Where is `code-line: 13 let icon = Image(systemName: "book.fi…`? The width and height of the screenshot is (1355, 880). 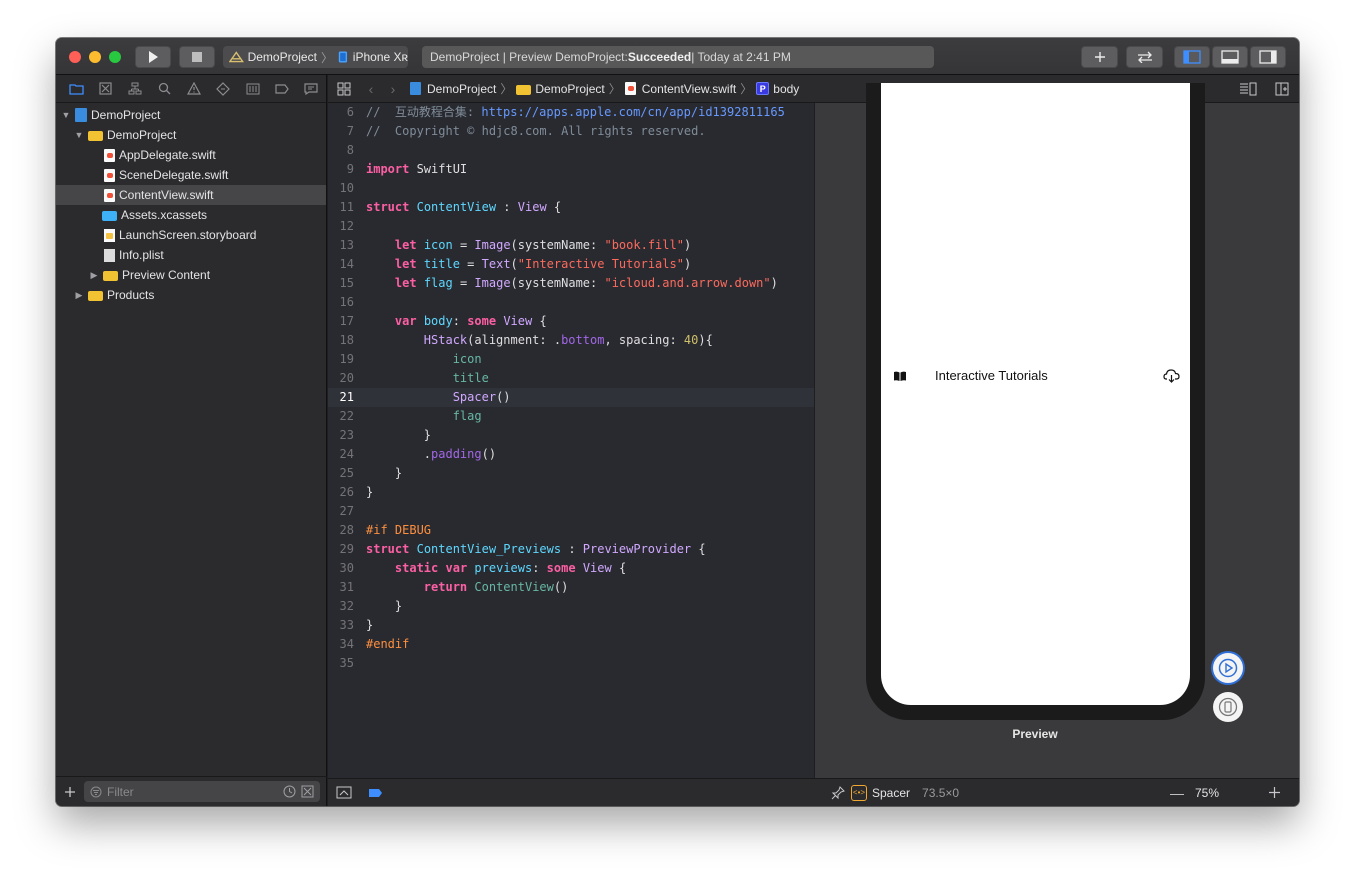
code-line: 13 let icon = Image(systemName: "book.fi… is located at coordinates (571, 245).